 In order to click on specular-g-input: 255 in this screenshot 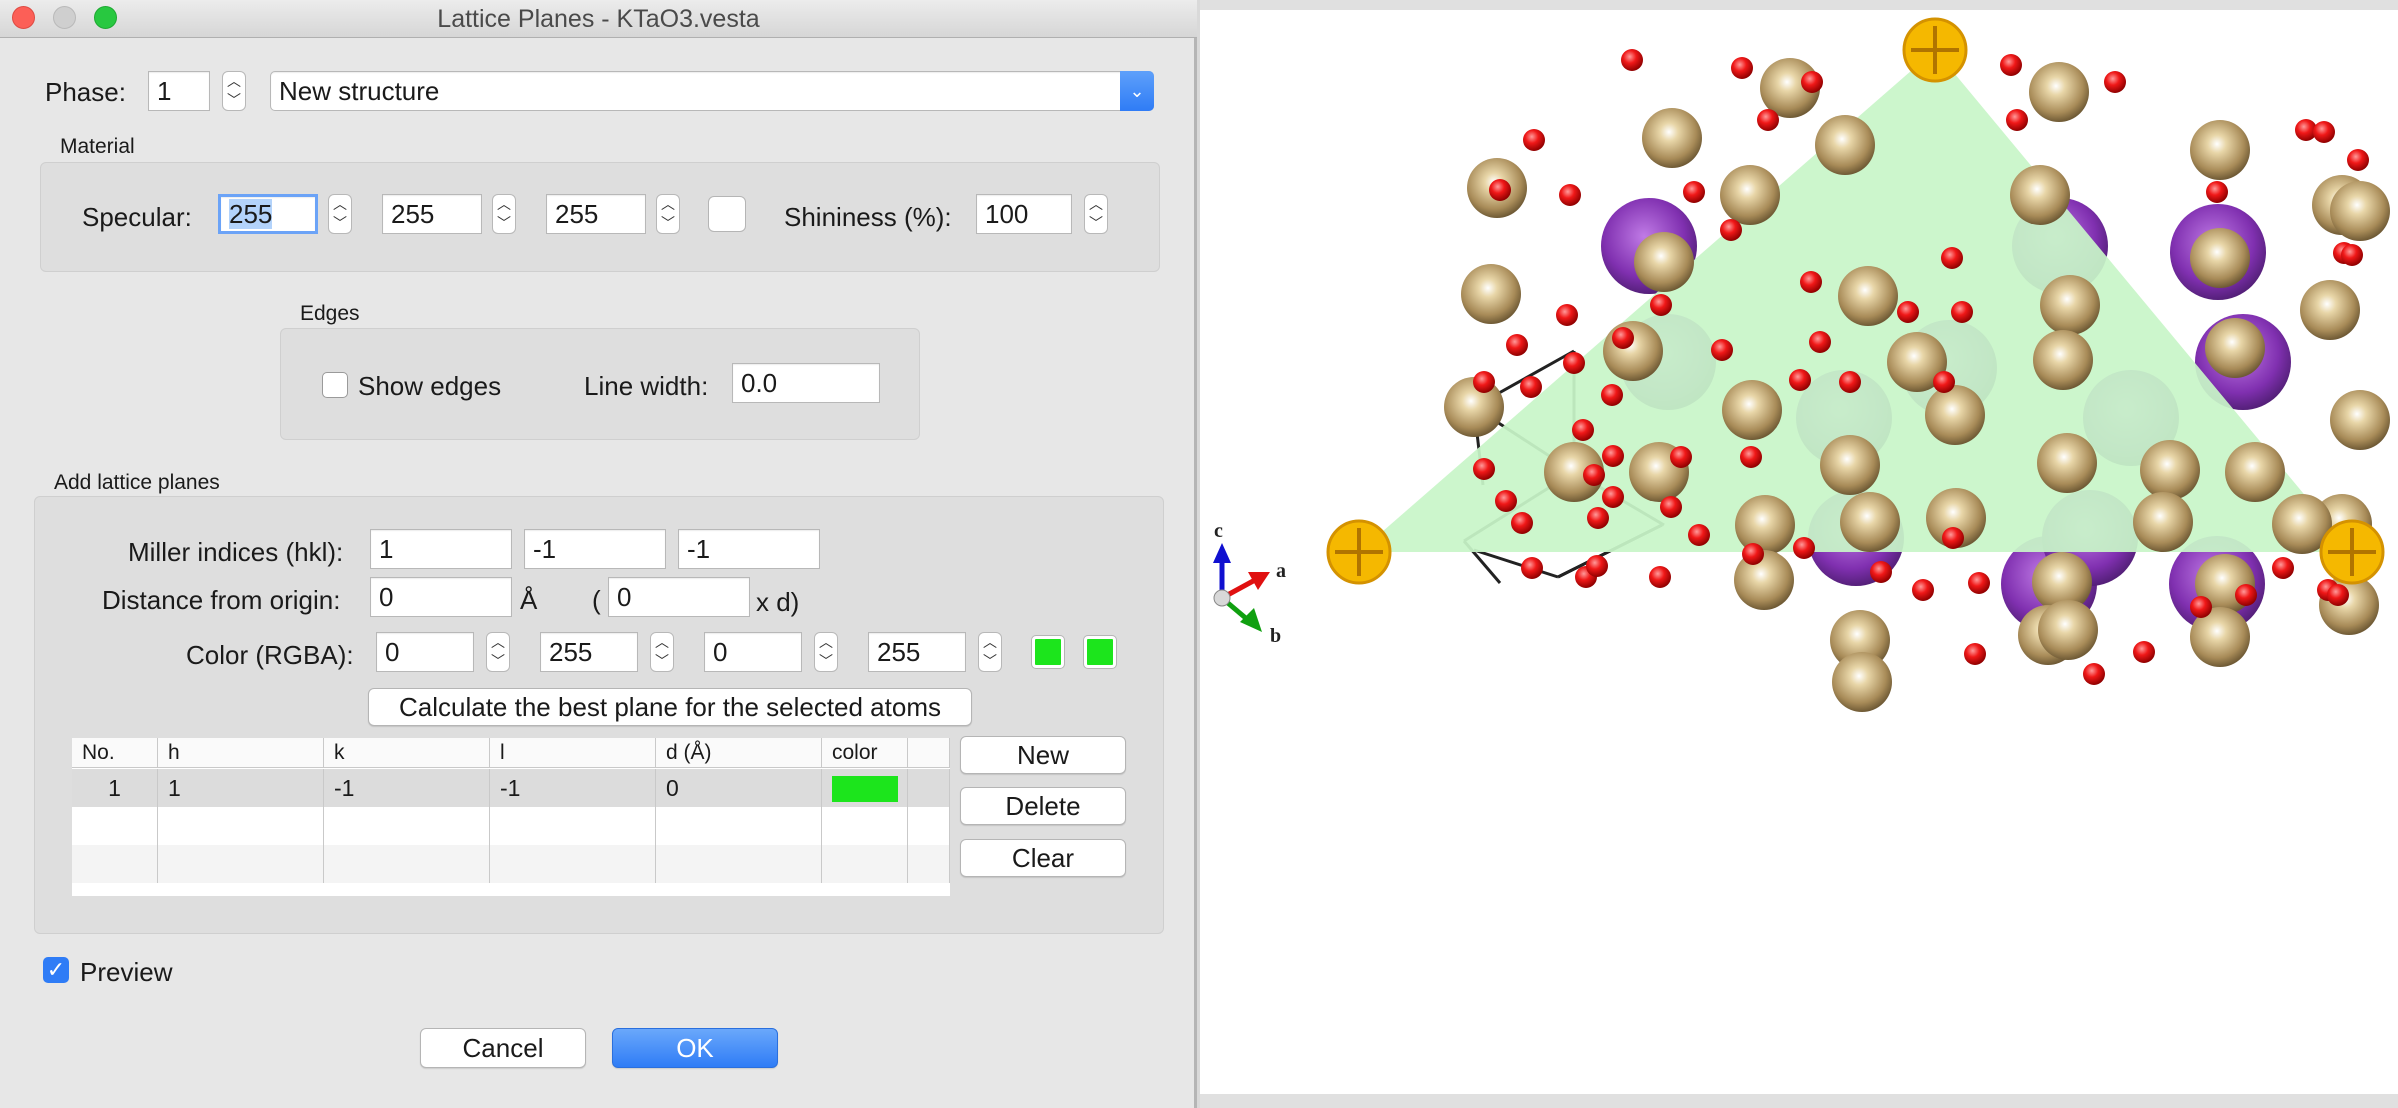, I will do `click(432, 214)`.